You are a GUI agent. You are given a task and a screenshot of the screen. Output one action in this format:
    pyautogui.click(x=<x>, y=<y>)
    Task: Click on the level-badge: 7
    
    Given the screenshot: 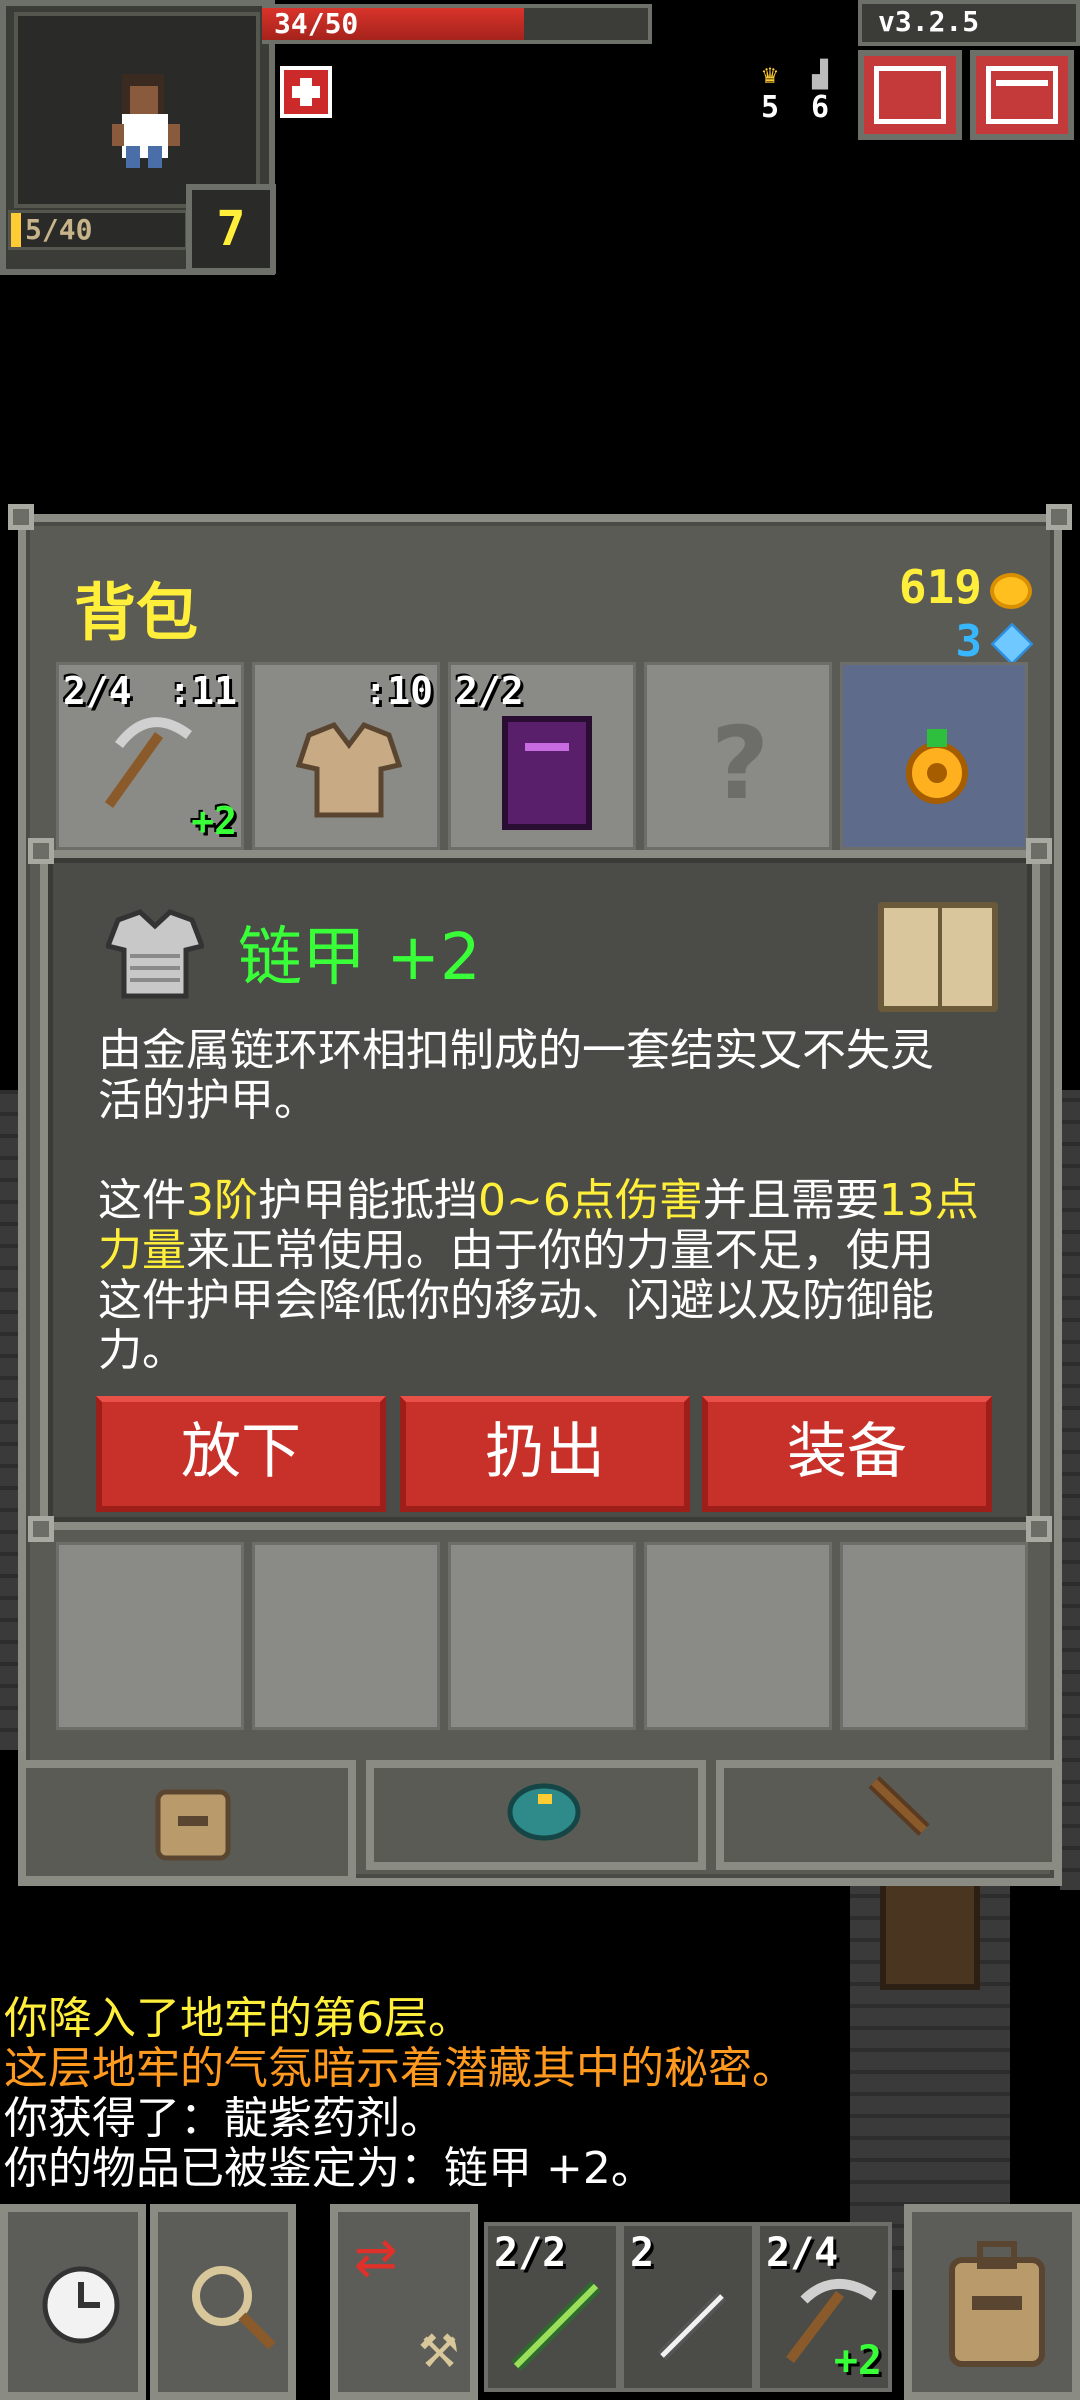 What is the action you would take?
    pyautogui.click(x=231, y=229)
    